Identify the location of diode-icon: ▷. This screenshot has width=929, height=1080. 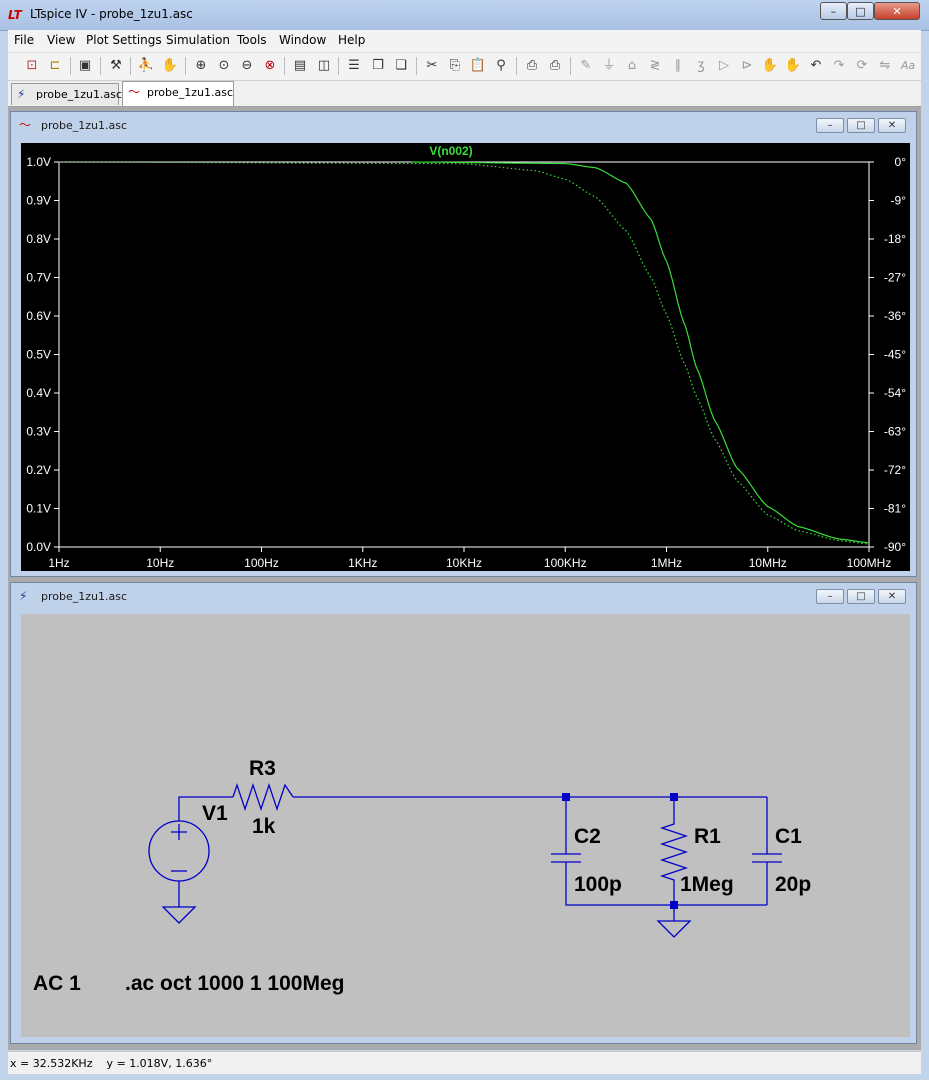
(724, 66).